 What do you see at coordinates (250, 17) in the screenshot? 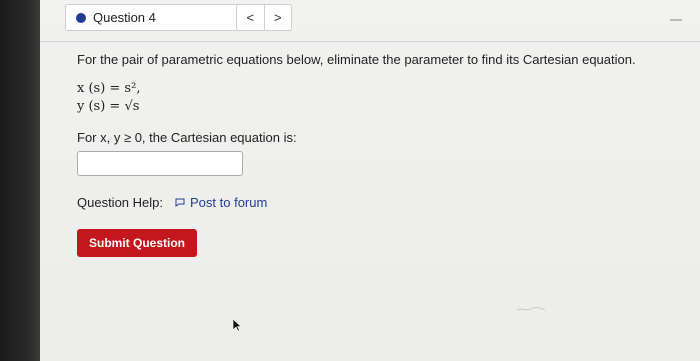
I see `prev-question-button: <` at bounding box center [250, 17].